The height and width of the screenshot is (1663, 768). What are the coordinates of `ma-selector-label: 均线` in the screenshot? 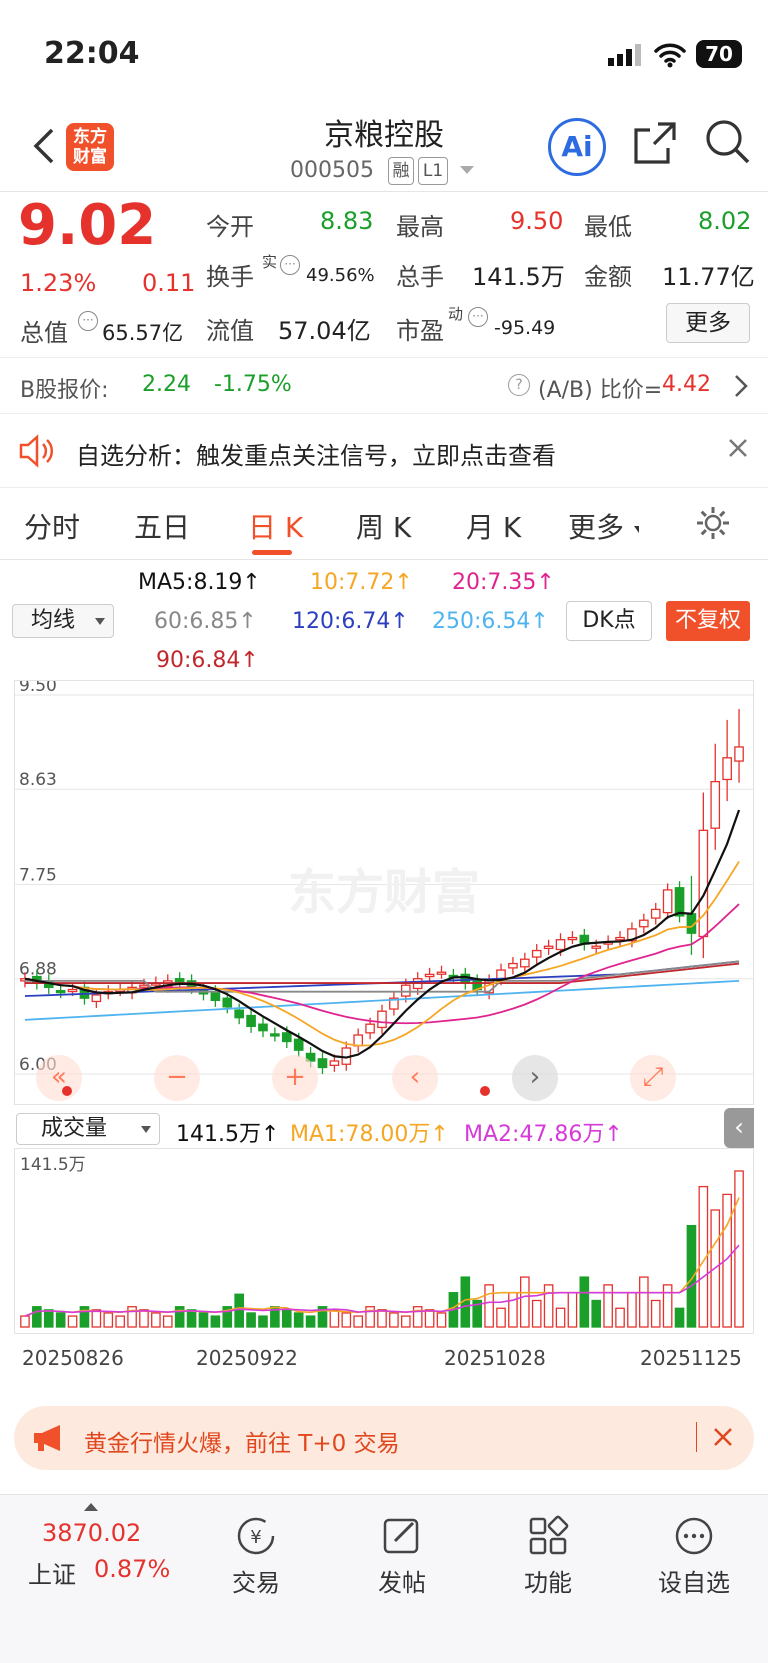 It's located at (53, 620).